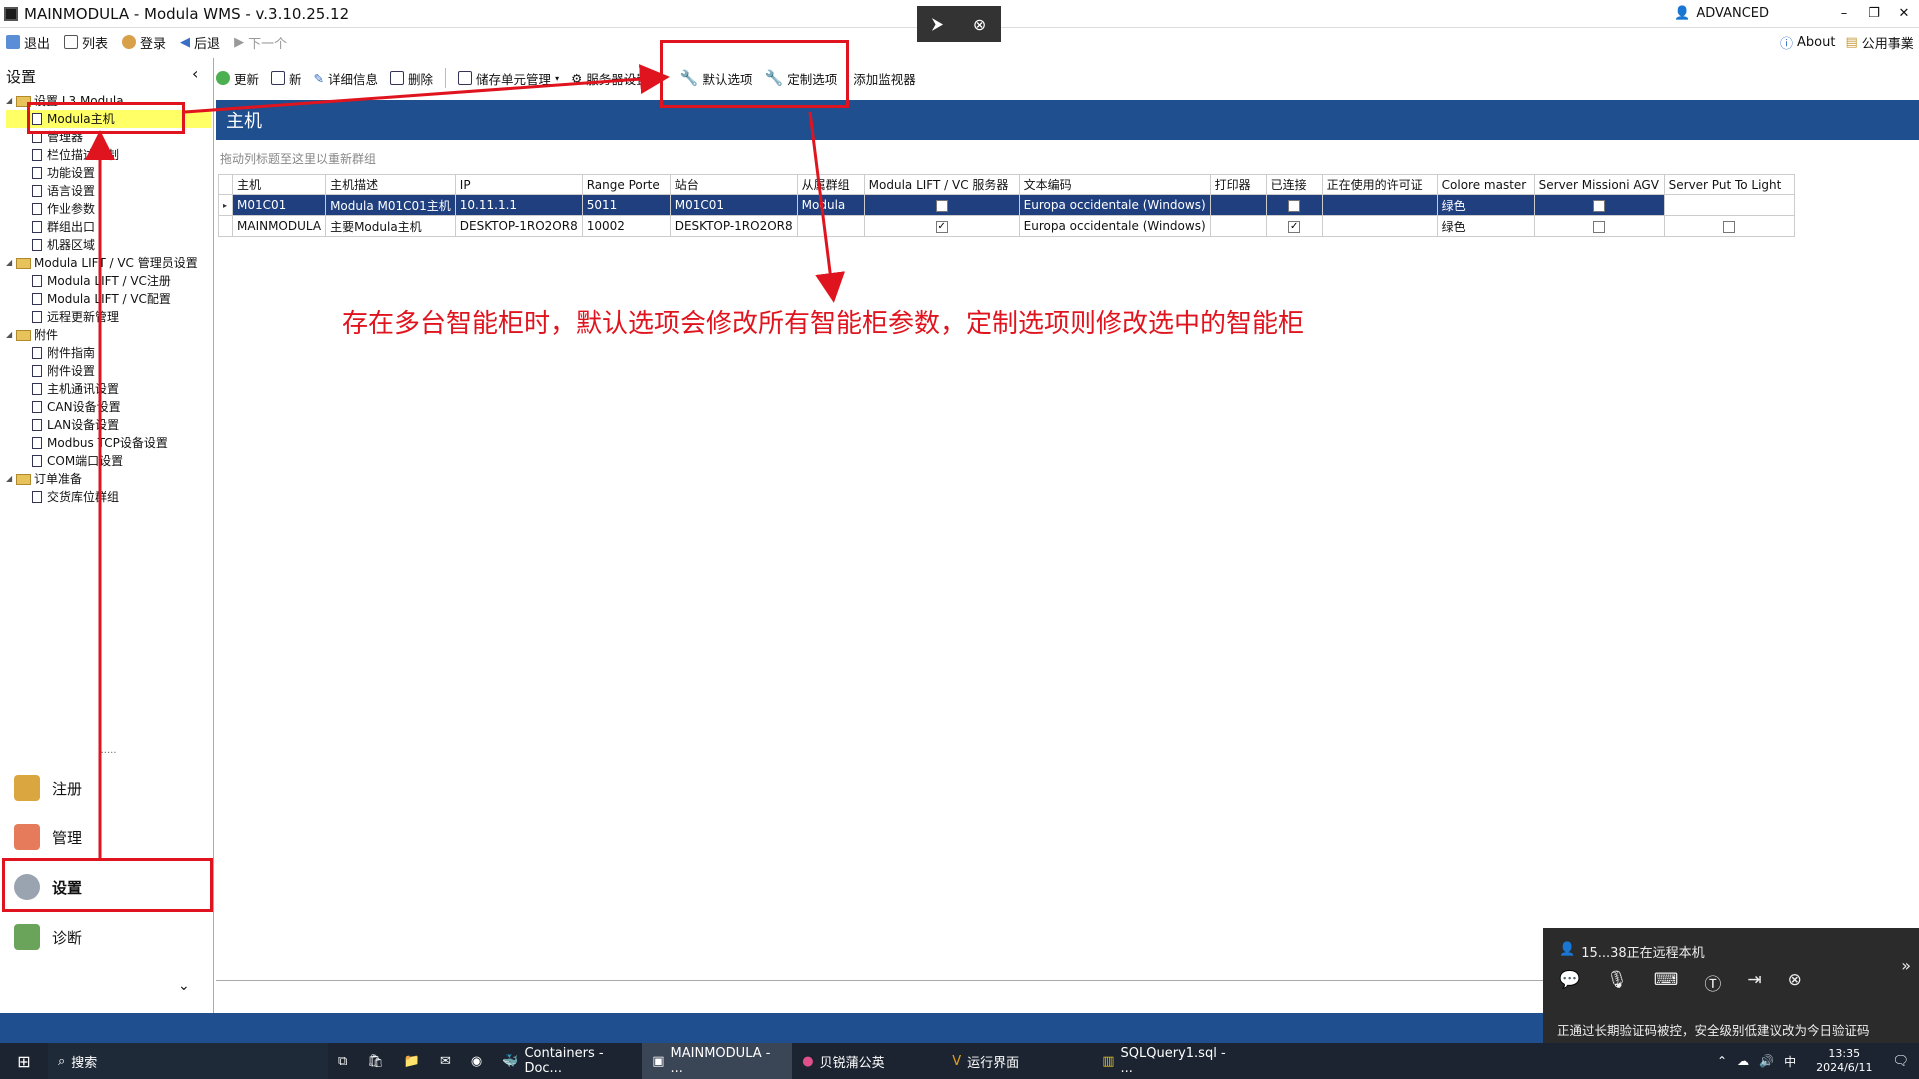 The width and height of the screenshot is (1919, 1079). I want to click on app-icon: ▣, so click(658, 1061).